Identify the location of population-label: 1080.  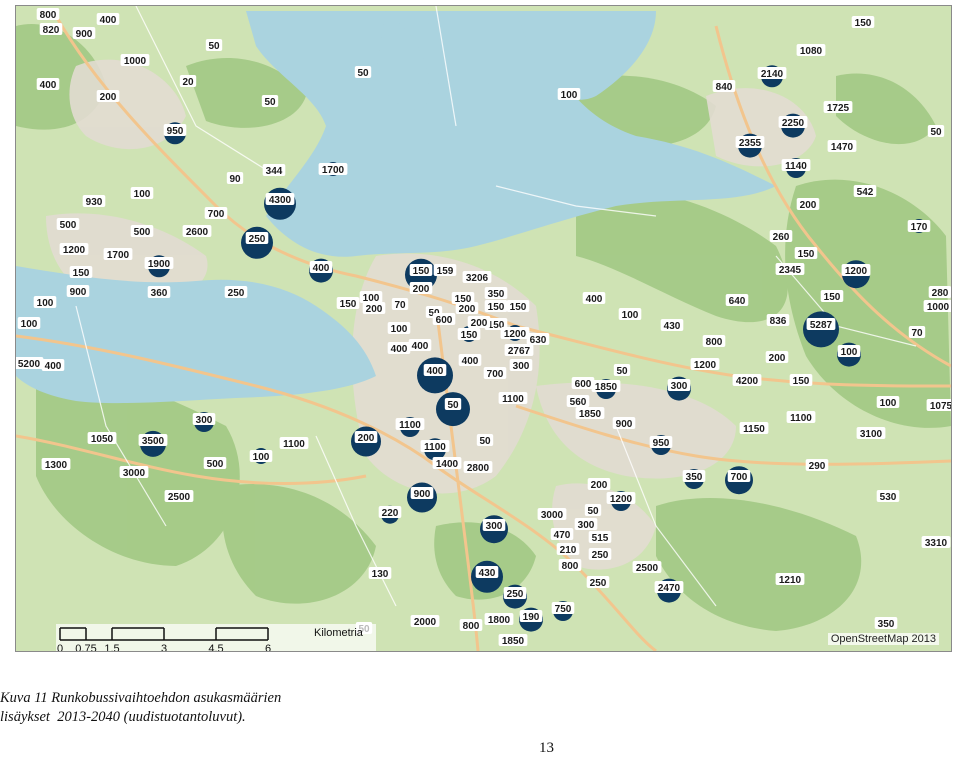
(811, 51).